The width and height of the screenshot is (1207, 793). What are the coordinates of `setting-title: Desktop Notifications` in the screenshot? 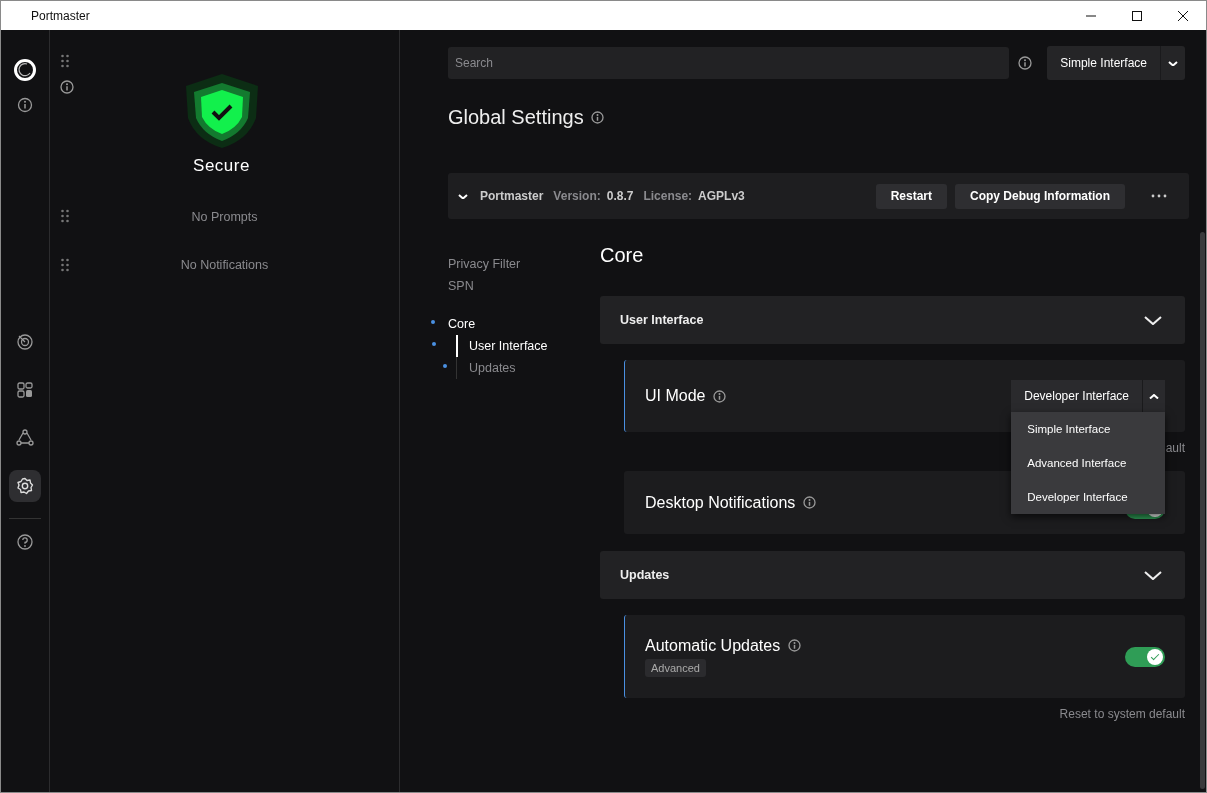 It's located at (720, 502).